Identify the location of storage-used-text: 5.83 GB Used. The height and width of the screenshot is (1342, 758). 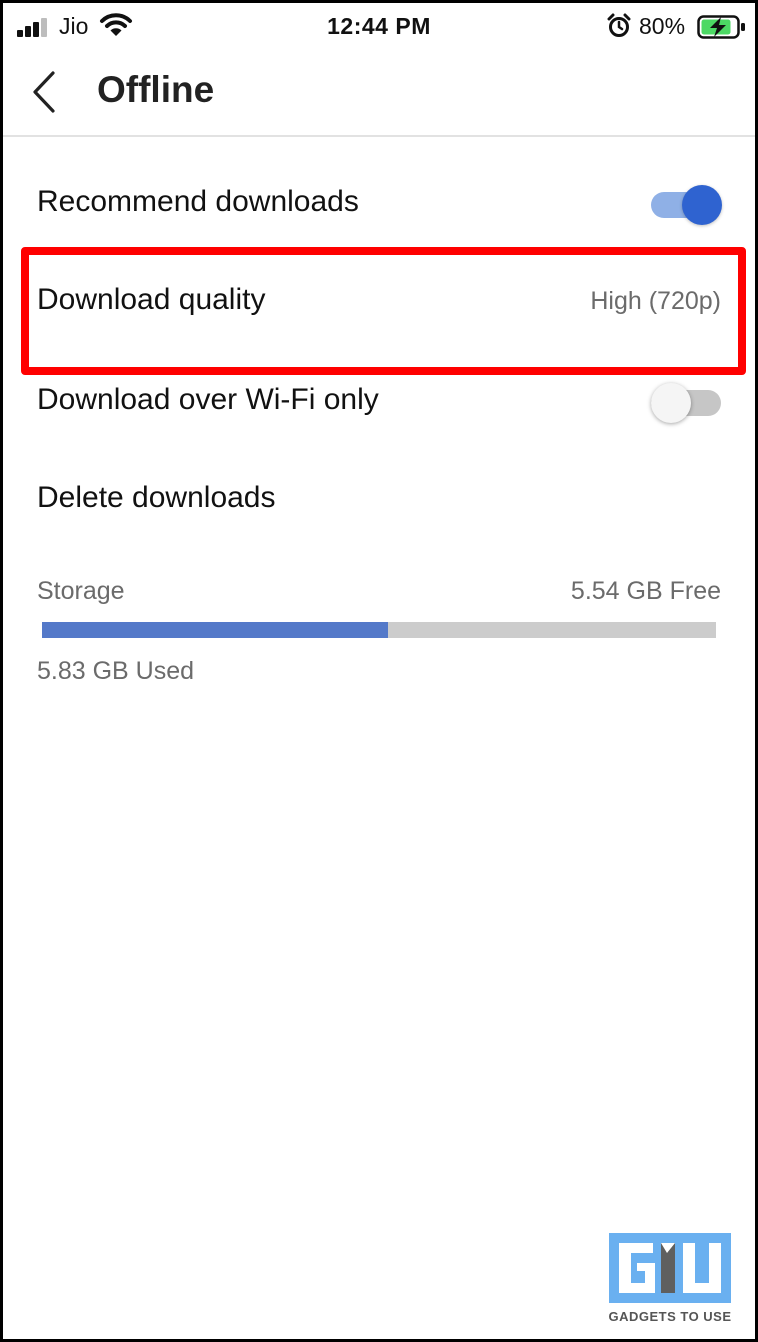
(116, 671).